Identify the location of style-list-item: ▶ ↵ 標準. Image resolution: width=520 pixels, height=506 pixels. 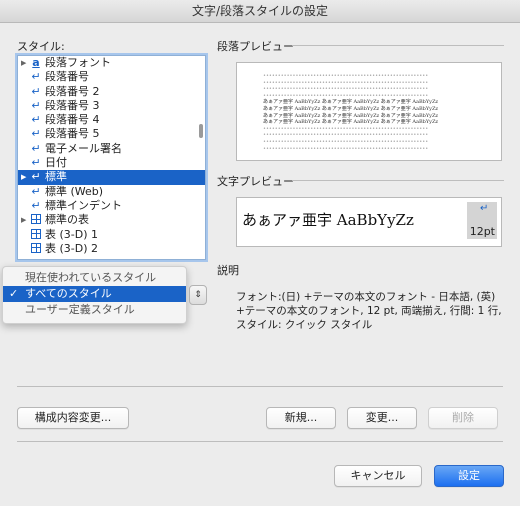
(111, 177).